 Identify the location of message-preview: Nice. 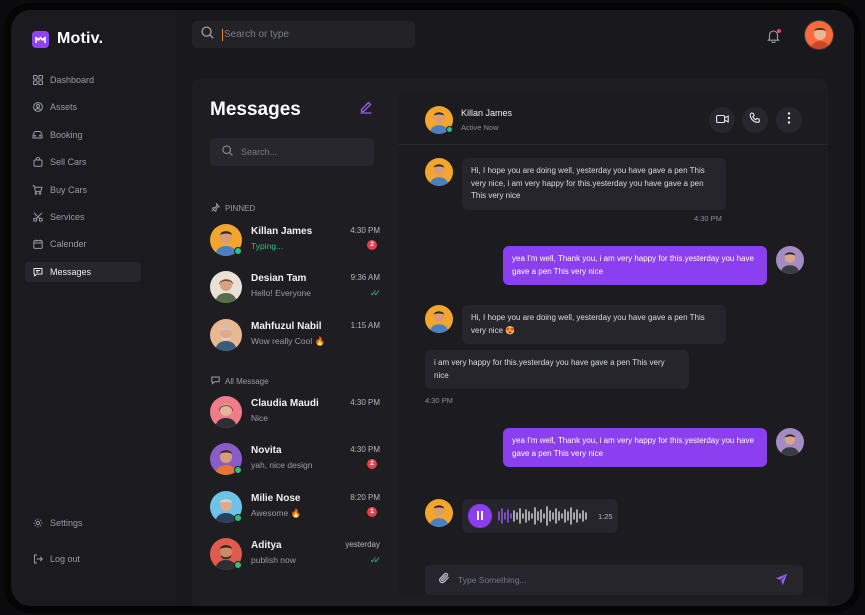
(260, 418).